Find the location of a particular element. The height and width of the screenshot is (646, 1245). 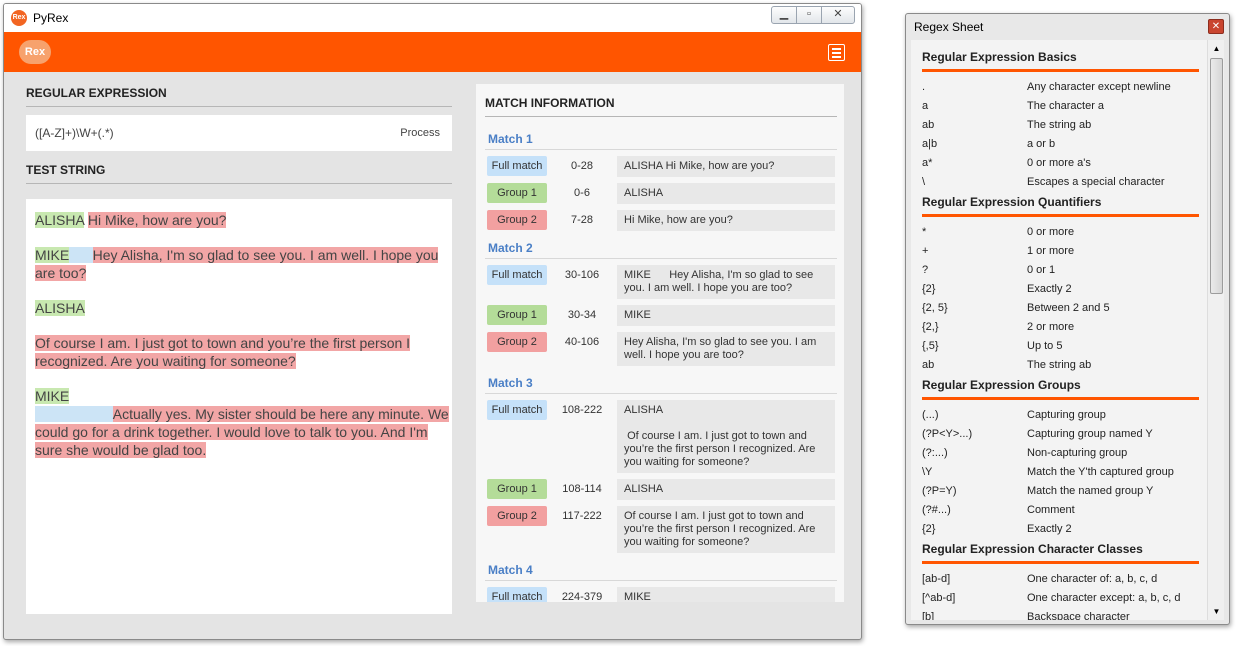

sheet-expr: . is located at coordinates (924, 87).